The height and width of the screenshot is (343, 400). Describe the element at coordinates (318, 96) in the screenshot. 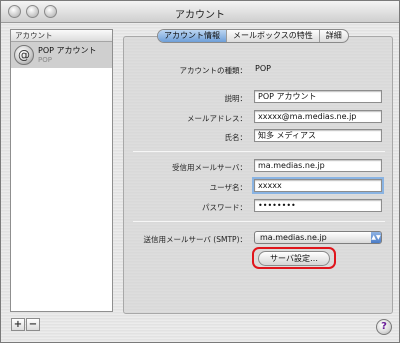

I see `description-field: POP アカウント` at that location.